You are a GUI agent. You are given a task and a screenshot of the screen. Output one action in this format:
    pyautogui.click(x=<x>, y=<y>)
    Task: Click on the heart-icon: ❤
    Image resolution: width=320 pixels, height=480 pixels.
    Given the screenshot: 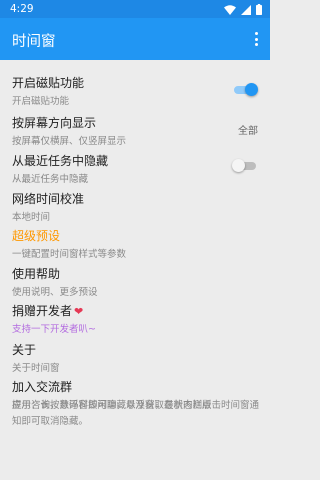 What is the action you would take?
    pyautogui.click(x=79, y=311)
    